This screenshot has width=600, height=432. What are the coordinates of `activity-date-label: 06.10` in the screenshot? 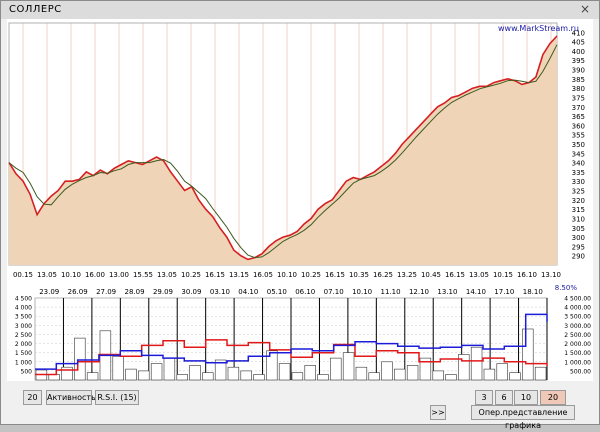 It's located at (305, 292).